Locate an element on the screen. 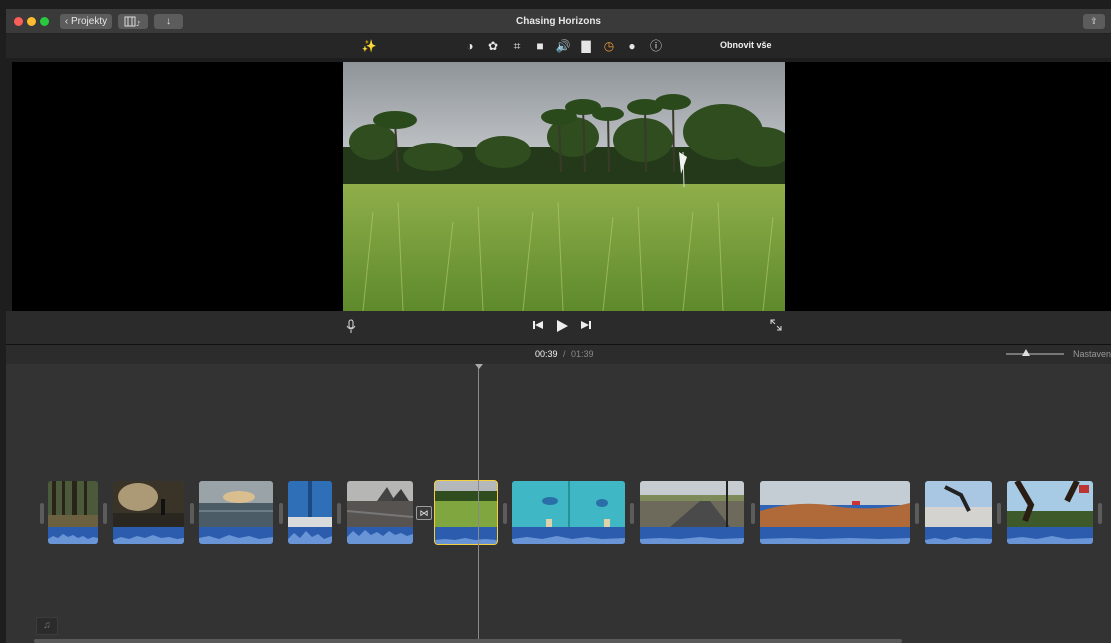  timeline-clip-desert-dunes is located at coordinates (835, 512).